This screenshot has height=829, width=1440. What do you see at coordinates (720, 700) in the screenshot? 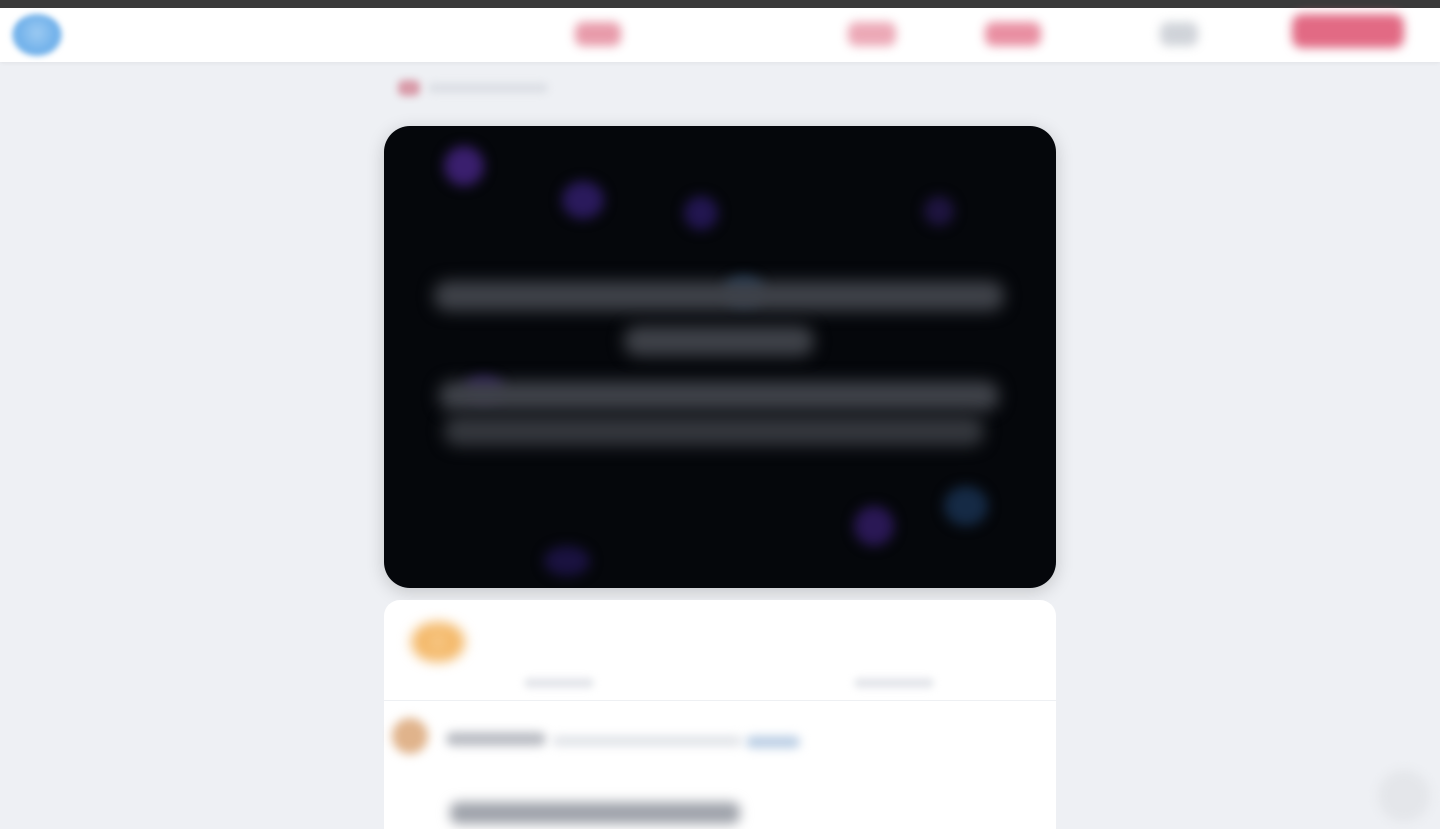
I see `divider` at bounding box center [720, 700].